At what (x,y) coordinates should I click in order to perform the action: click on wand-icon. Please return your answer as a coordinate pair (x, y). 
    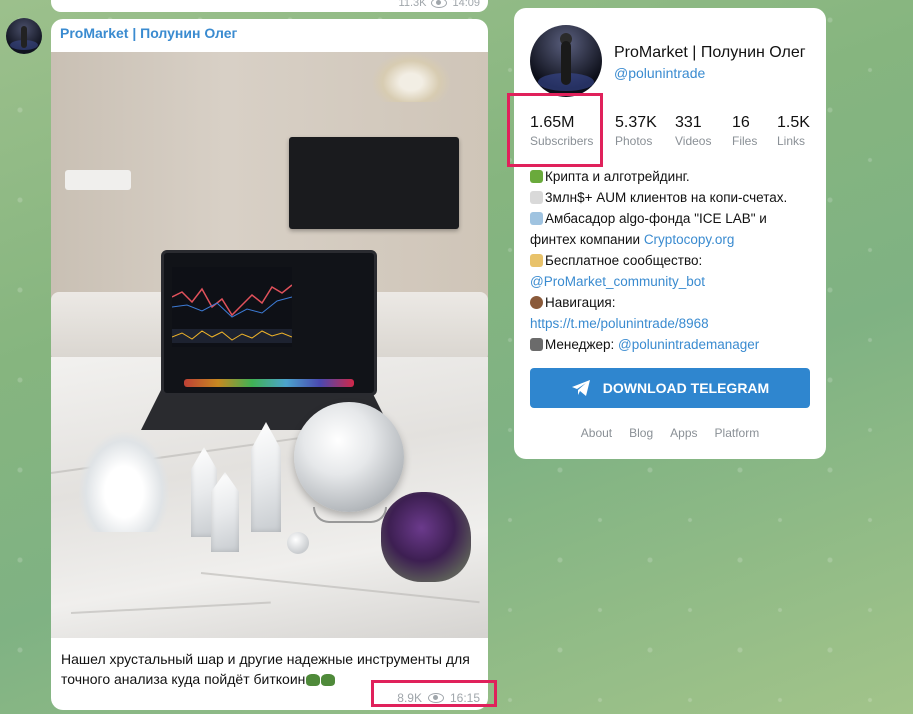
    Looking at the image, I should click on (536, 260).